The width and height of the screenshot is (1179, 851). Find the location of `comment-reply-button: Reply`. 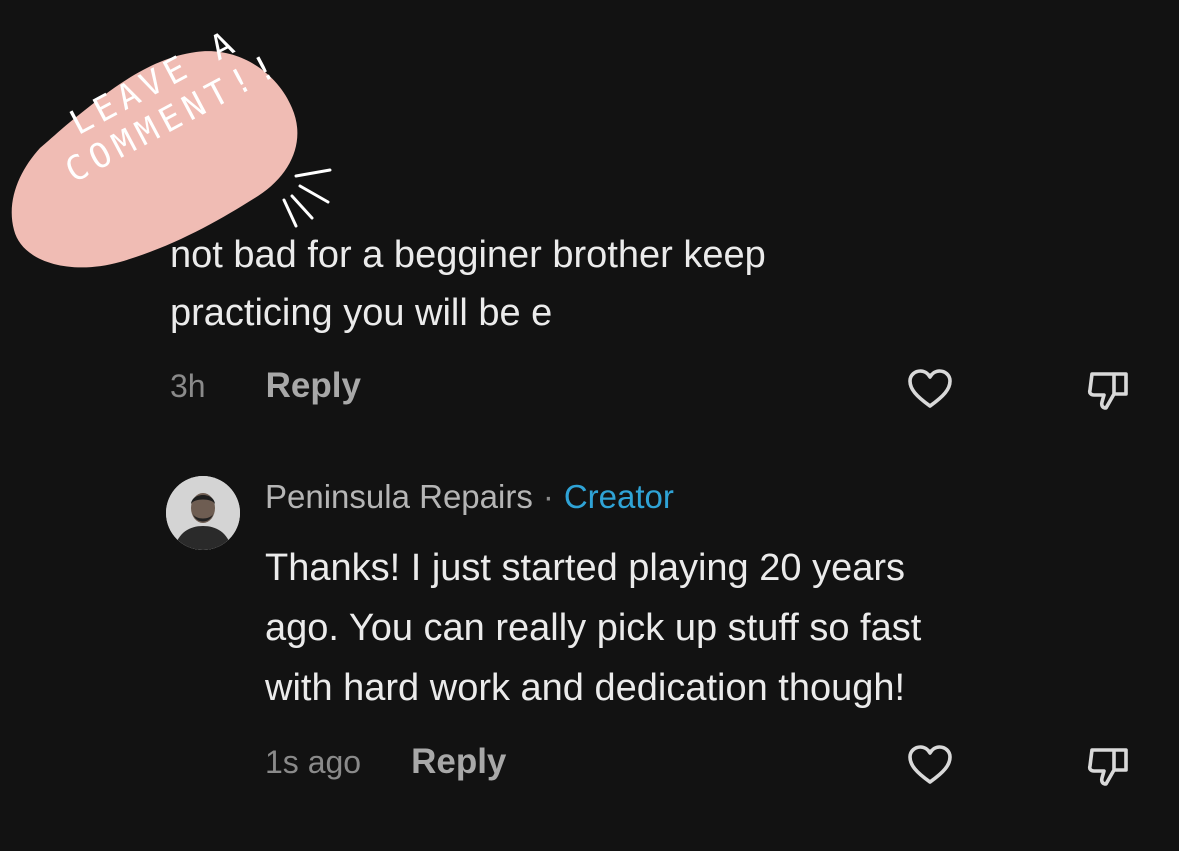

comment-reply-button: Reply is located at coordinates (313, 386).